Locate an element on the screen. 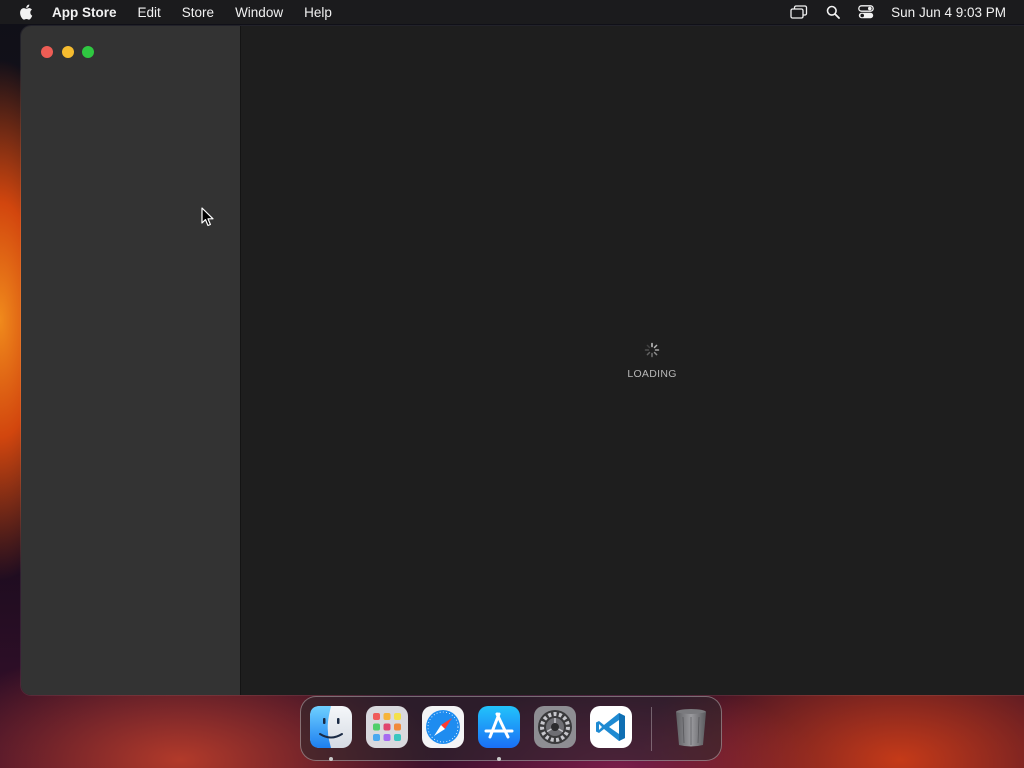 The width and height of the screenshot is (1024, 768). safari-icon is located at coordinates (443, 727).